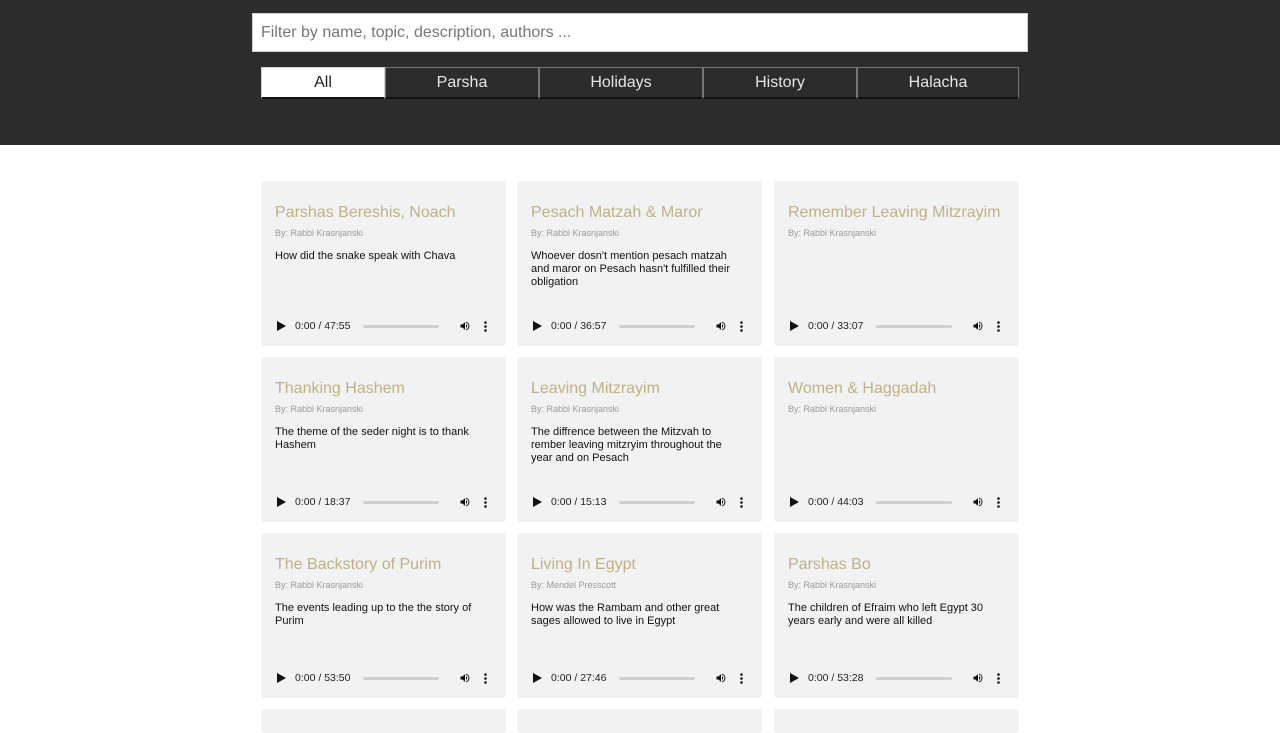 This screenshot has height=733, width=1280. What do you see at coordinates (829, 565) in the screenshot?
I see `card-title: Parshas Bo` at bounding box center [829, 565].